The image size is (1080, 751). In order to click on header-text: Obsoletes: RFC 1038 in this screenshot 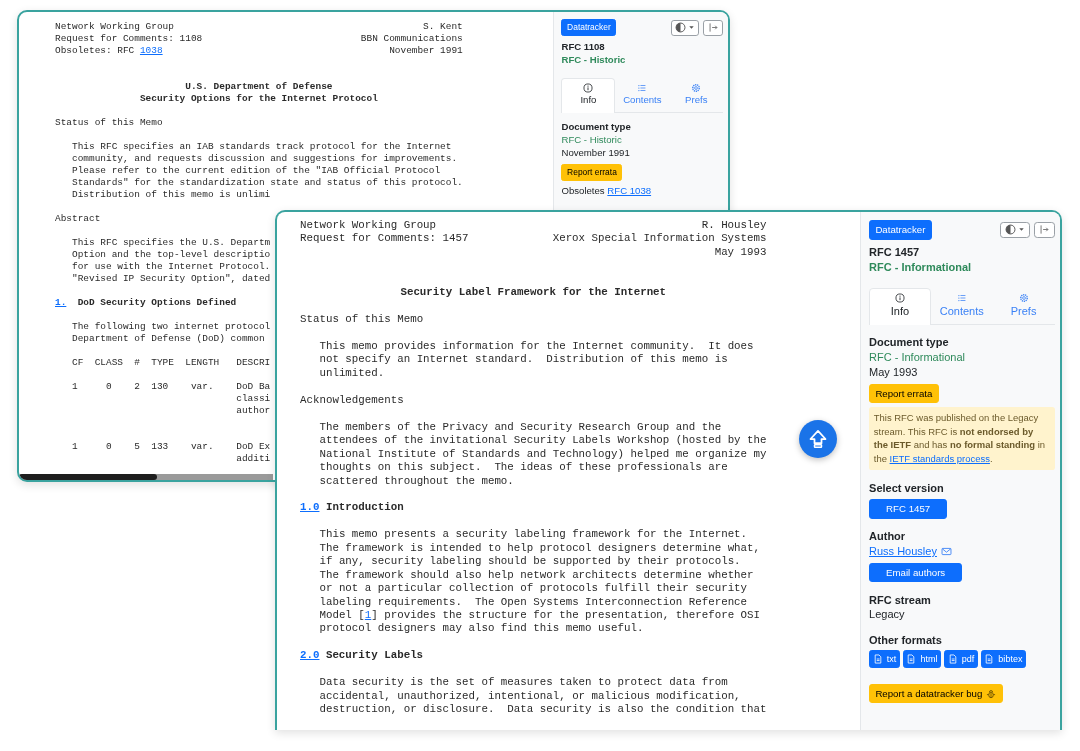, I will do `click(109, 51)`.